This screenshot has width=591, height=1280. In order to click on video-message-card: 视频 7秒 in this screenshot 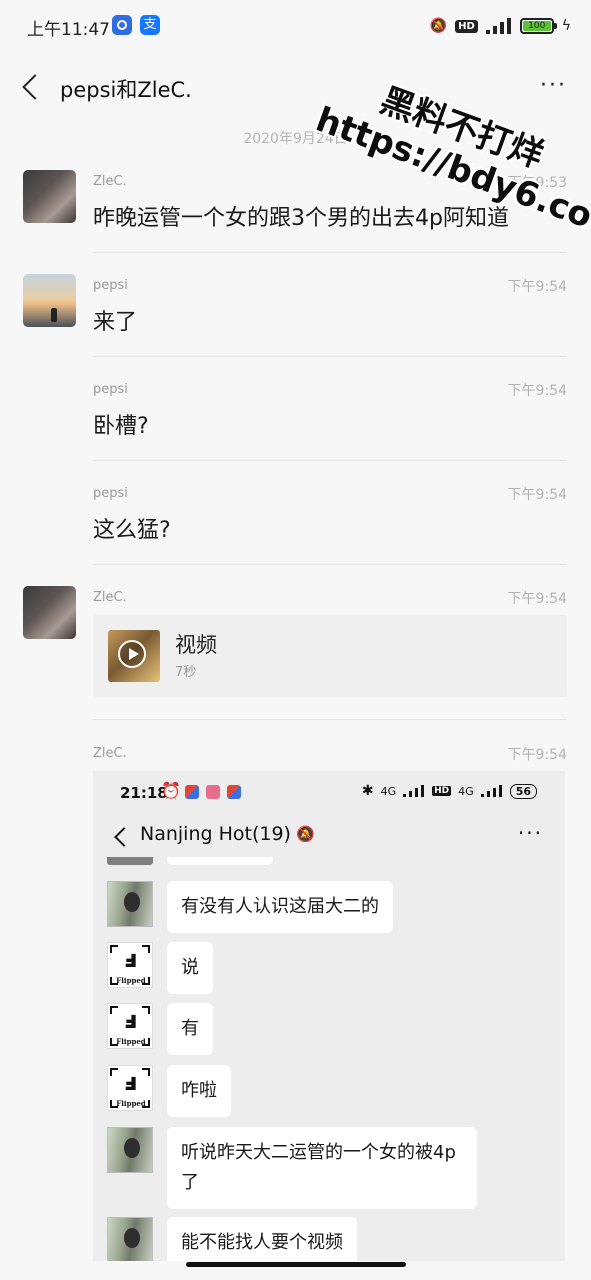, I will do `click(330, 656)`.